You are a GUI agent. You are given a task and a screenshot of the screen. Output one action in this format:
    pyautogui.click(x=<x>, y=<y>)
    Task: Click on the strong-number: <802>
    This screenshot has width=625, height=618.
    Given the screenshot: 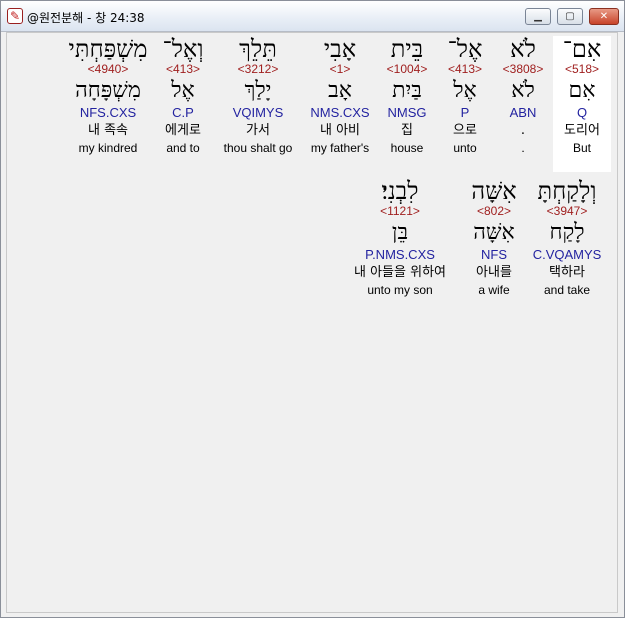 What is the action you would take?
    pyautogui.click(x=494, y=212)
    